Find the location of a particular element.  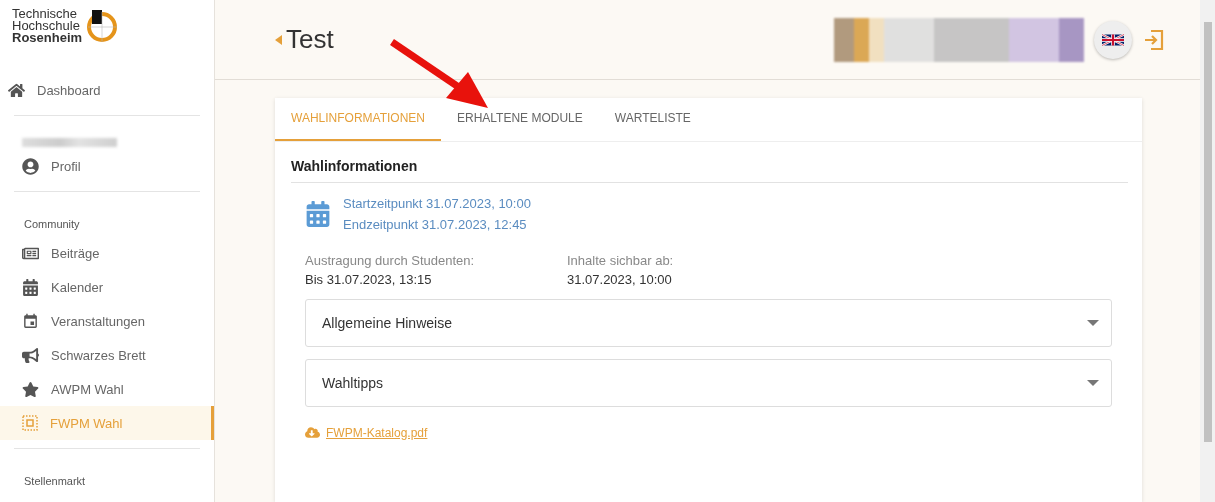

fact-value: Bis 31.07.2023, 13:15 is located at coordinates (369, 280).